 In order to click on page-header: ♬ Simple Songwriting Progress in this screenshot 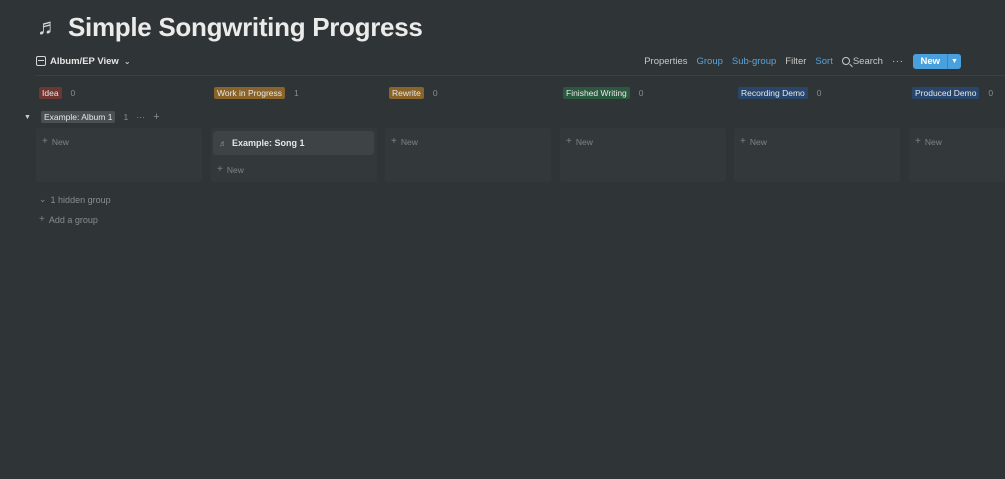, I will do `click(229, 27)`.